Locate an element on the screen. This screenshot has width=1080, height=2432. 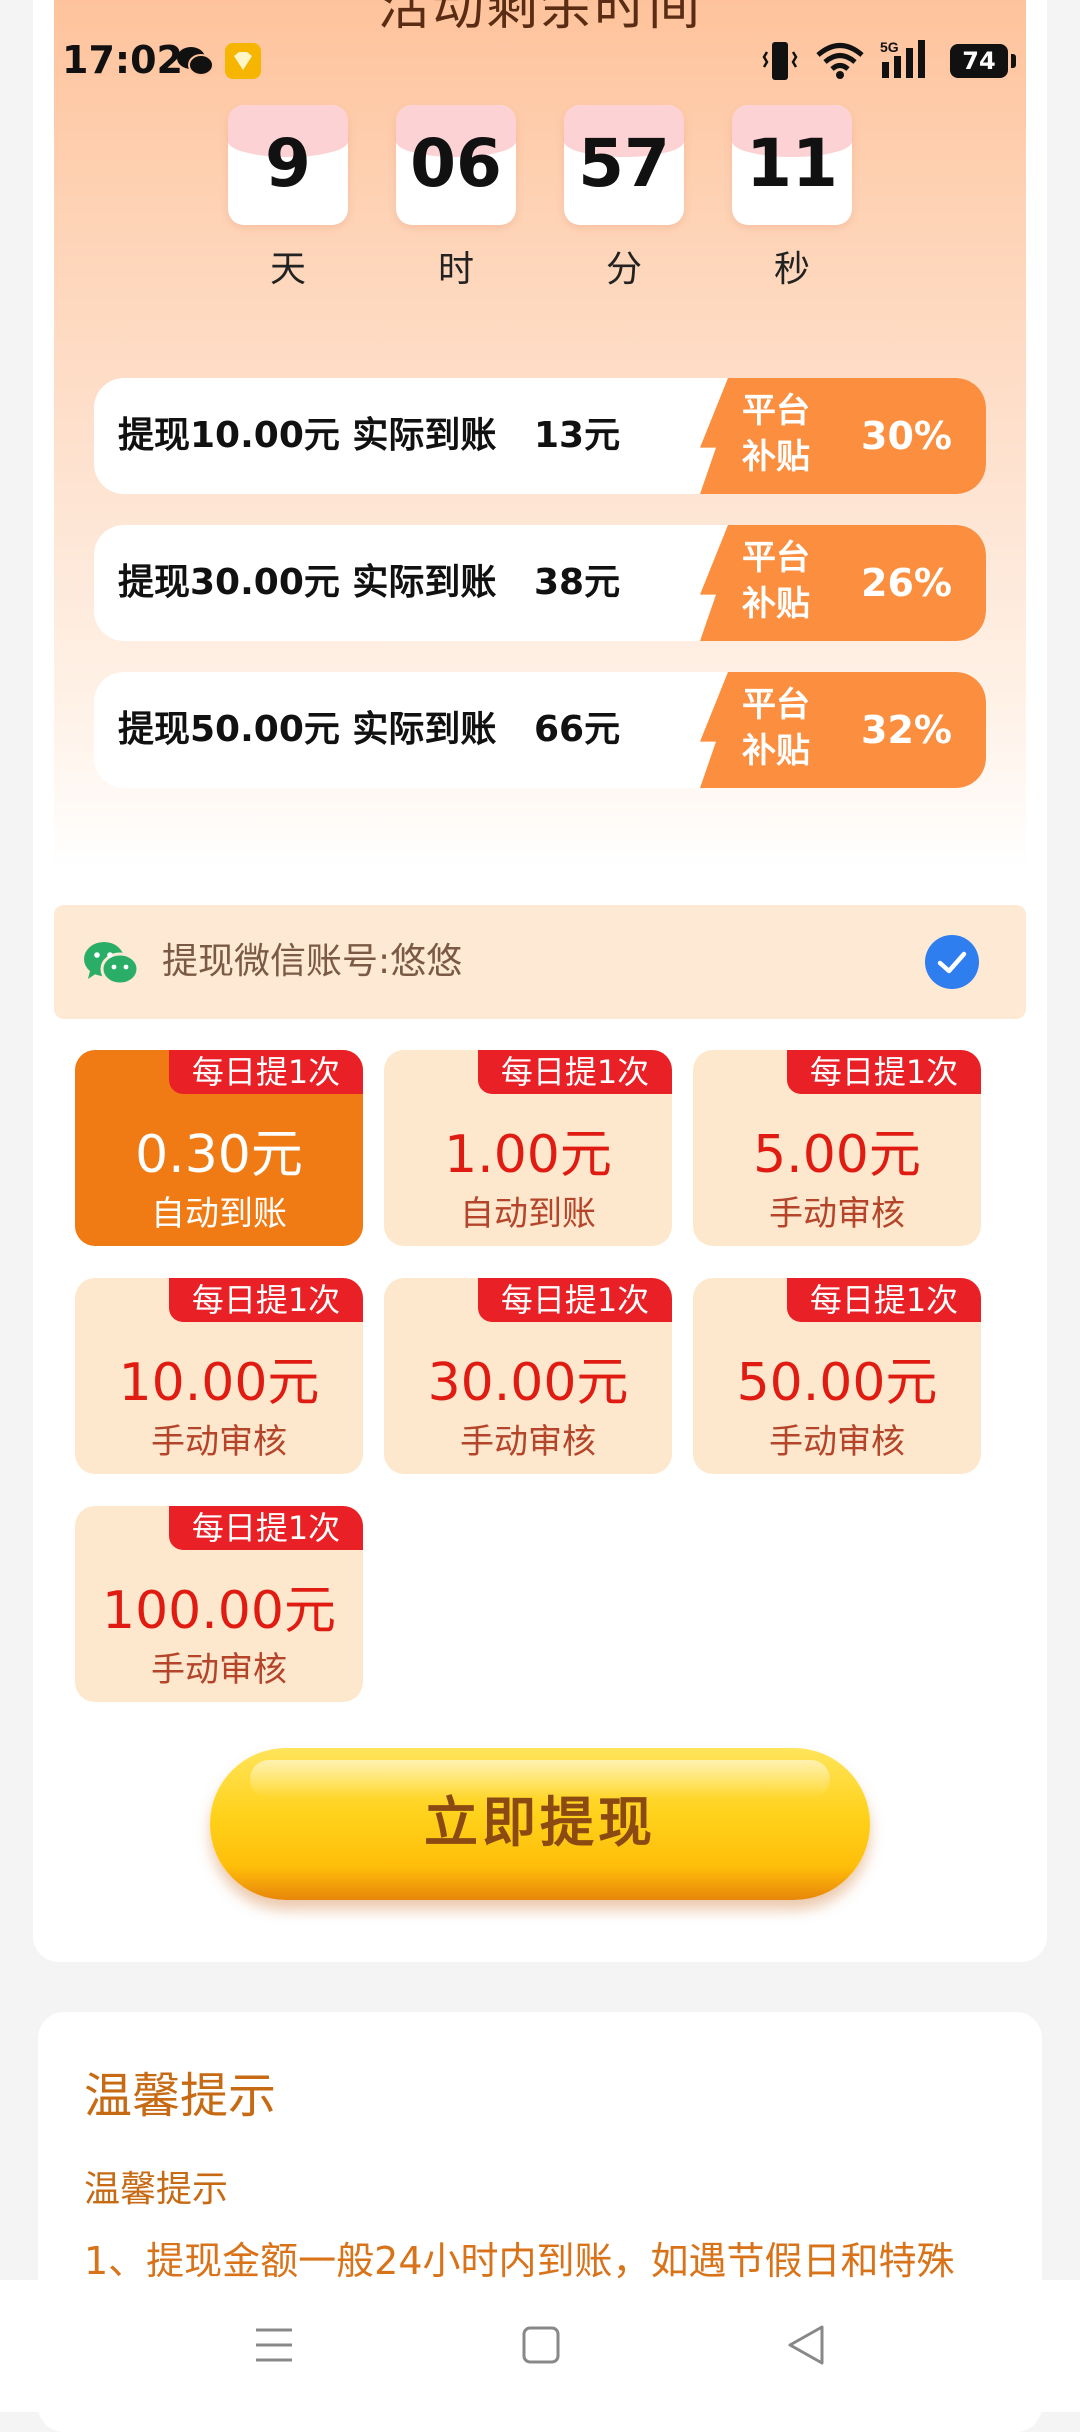
subsidy-percent: 26% is located at coordinates (906, 583).